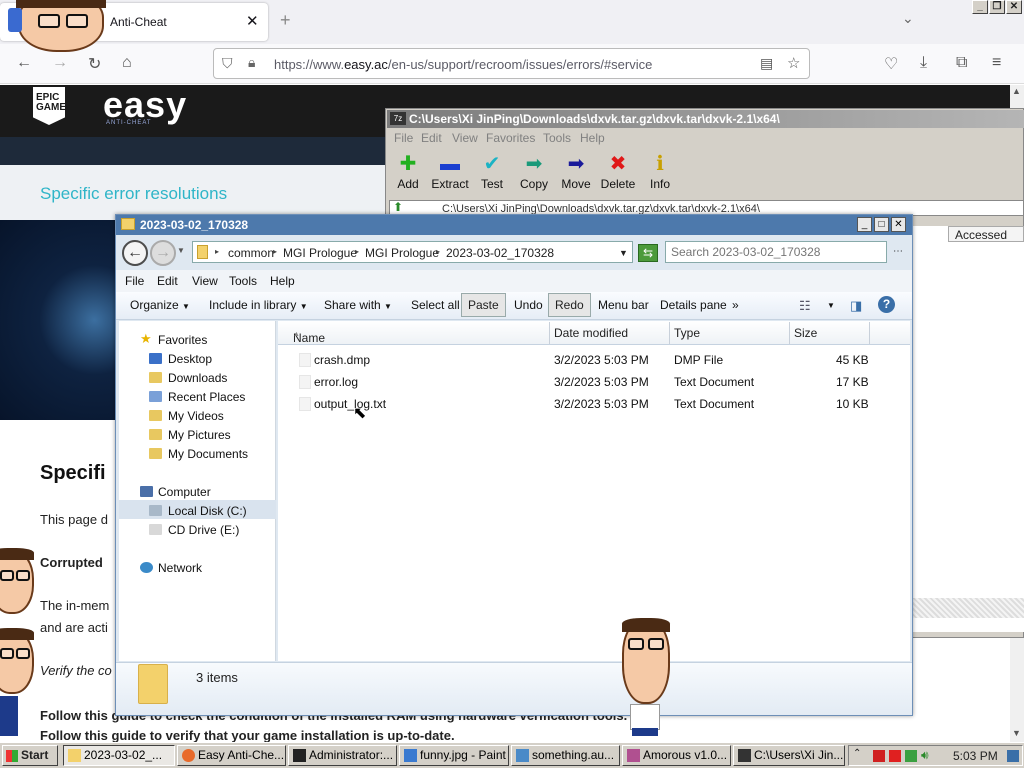 Image resolution: width=1024 pixels, height=768 pixels. Describe the element at coordinates (207, 511) in the screenshot. I see `nav-local-disk: Local Disk (C:)` at that location.